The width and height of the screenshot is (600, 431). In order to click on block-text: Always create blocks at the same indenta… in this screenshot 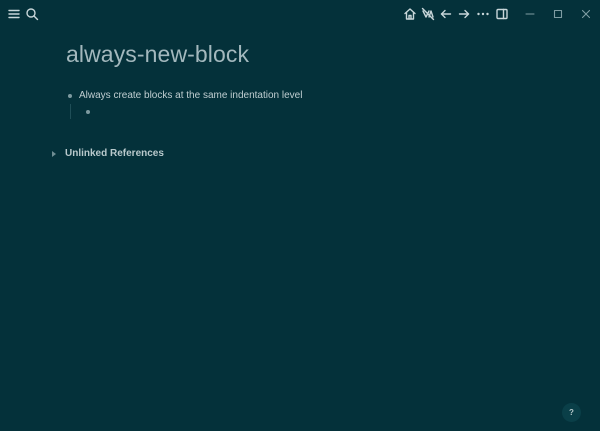, I will do `click(190, 96)`.